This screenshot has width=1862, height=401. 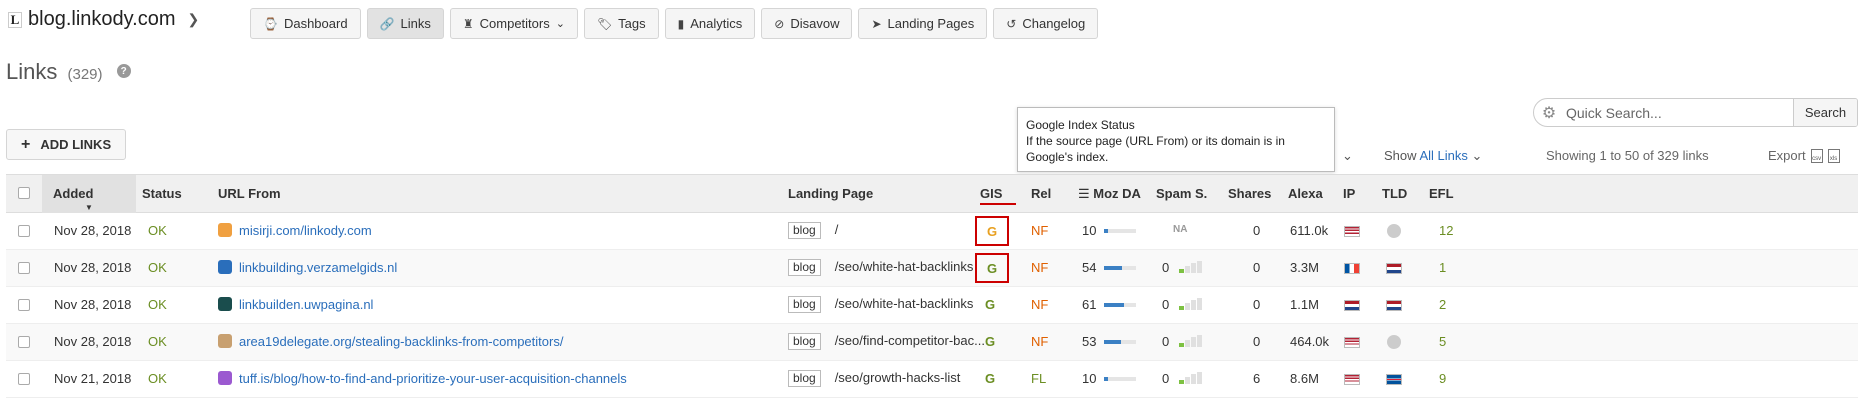 I want to click on nav-label: Disavow, so click(x=815, y=23).